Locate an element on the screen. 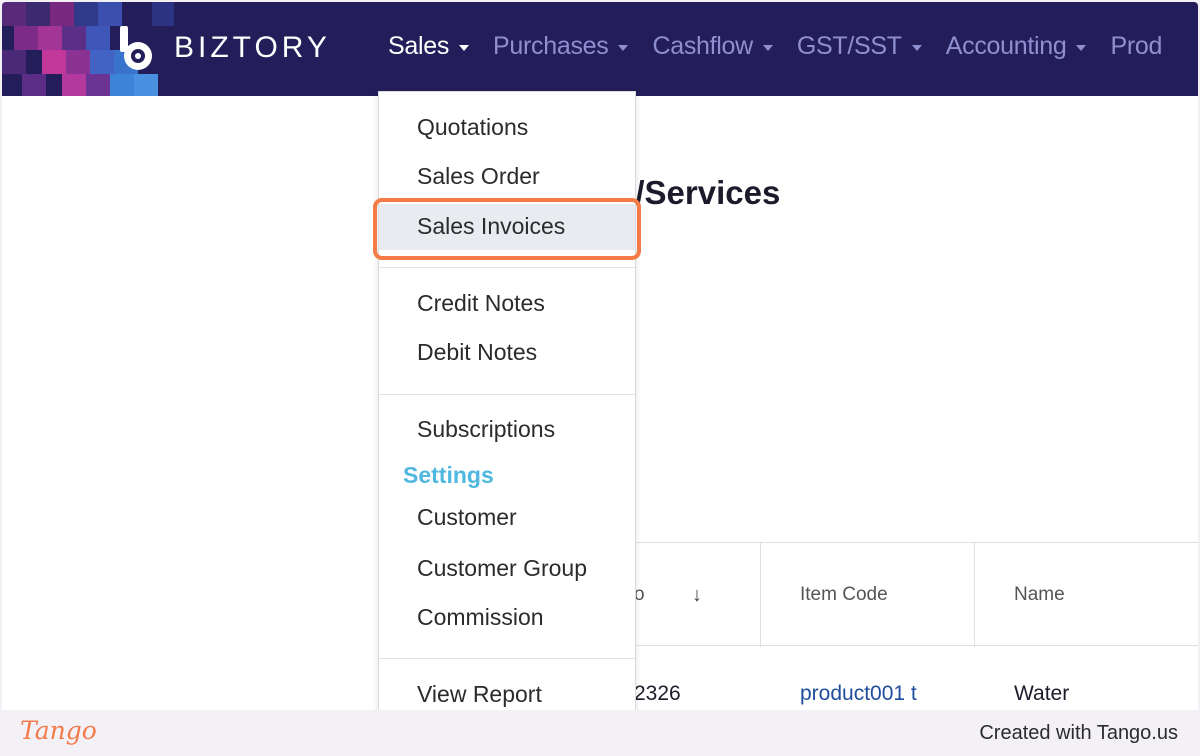 This screenshot has height=756, width=1200. menu-item-quotations: Quotations is located at coordinates (472, 127).